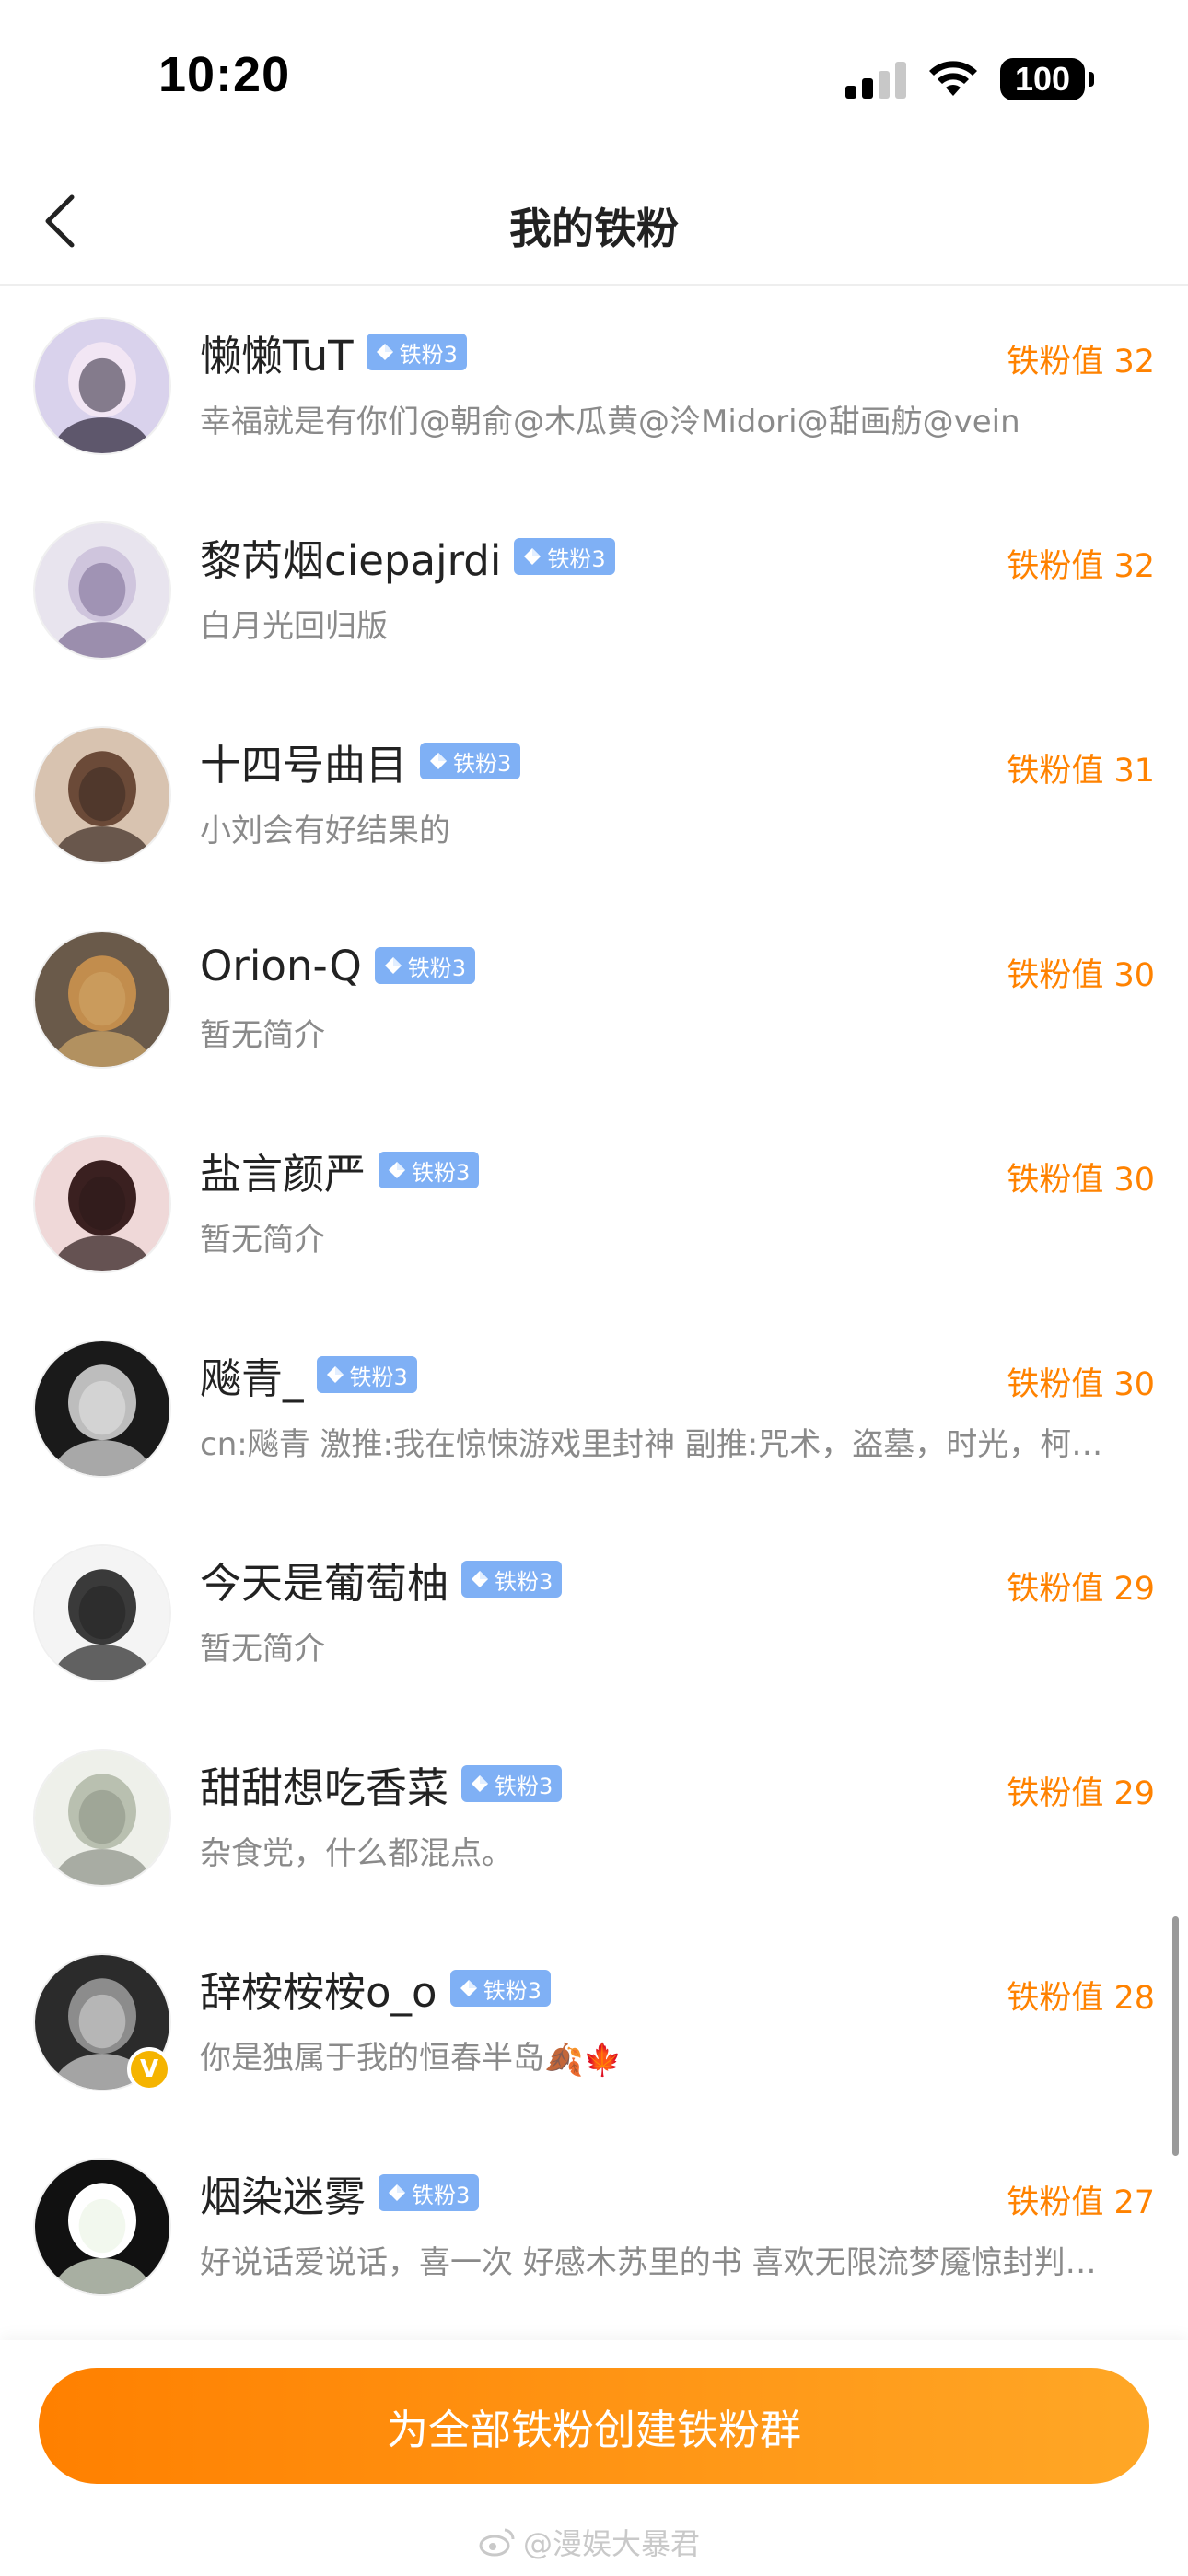 The image size is (1188, 2576). What do you see at coordinates (970, 79) in the screenshot?
I see `status-icons: 100` at bounding box center [970, 79].